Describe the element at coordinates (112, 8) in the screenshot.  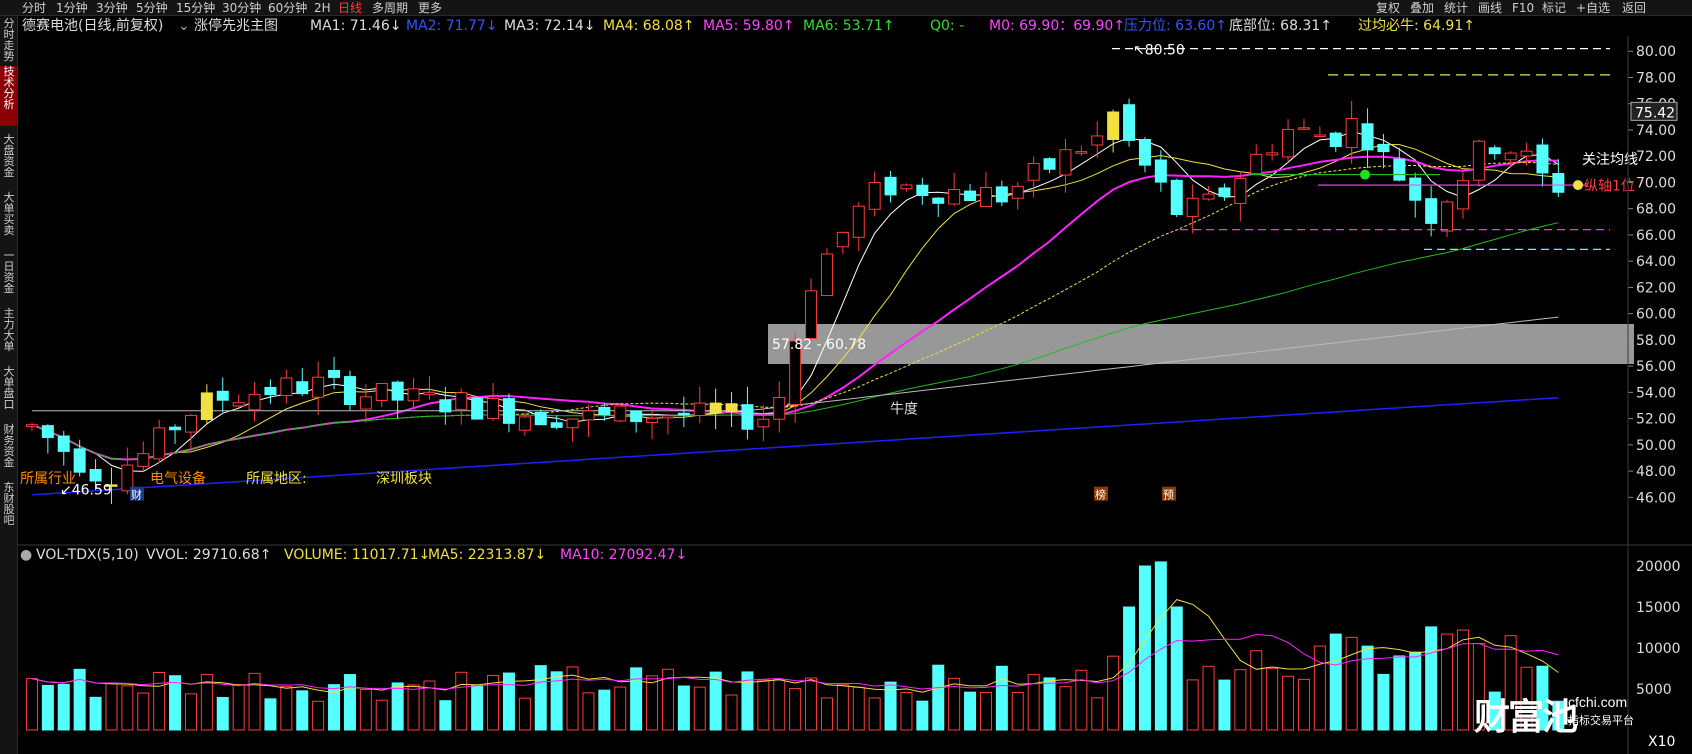
I see `tf-3min: 3分钟` at that location.